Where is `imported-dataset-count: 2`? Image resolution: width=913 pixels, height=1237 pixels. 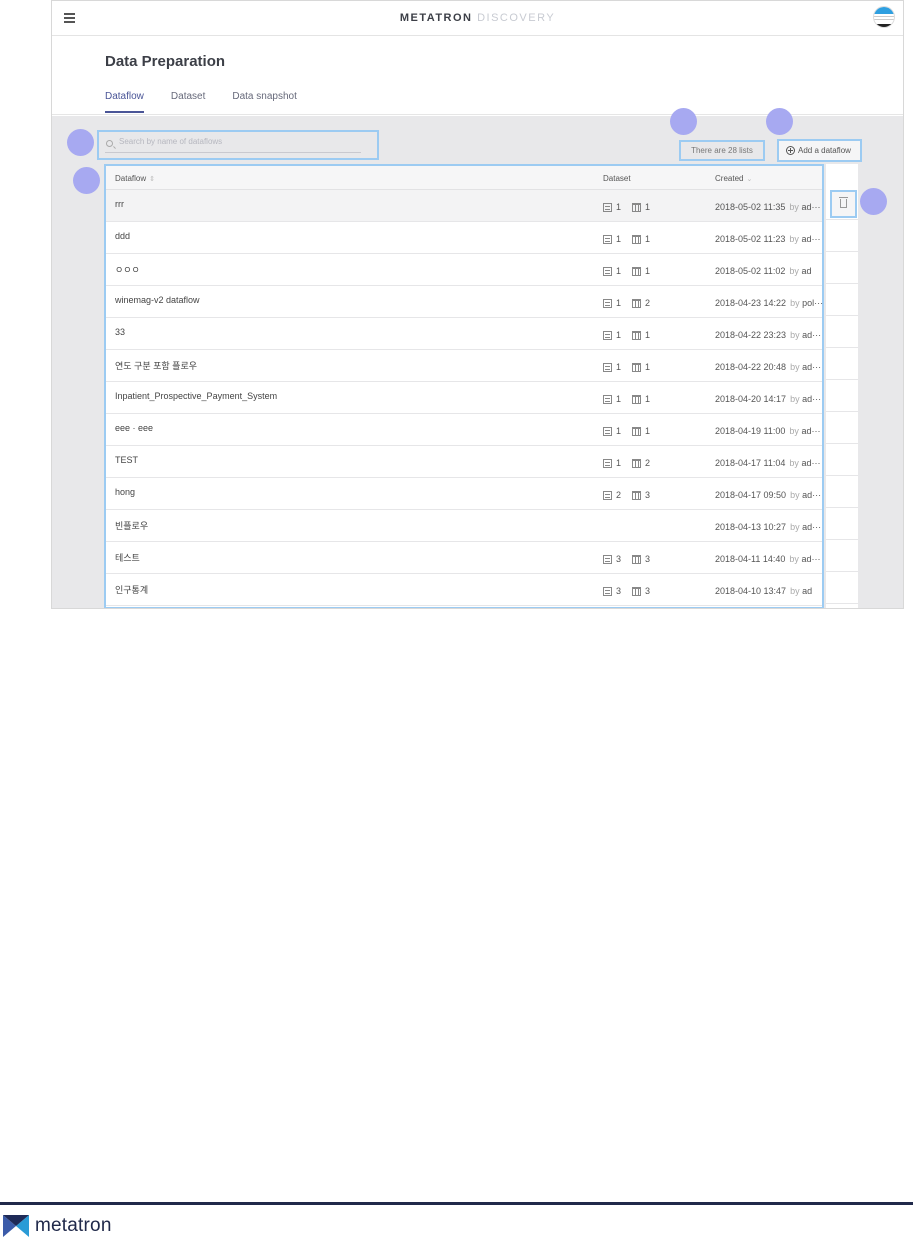
imported-dataset-count: 2 is located at coordinates (619, 495).